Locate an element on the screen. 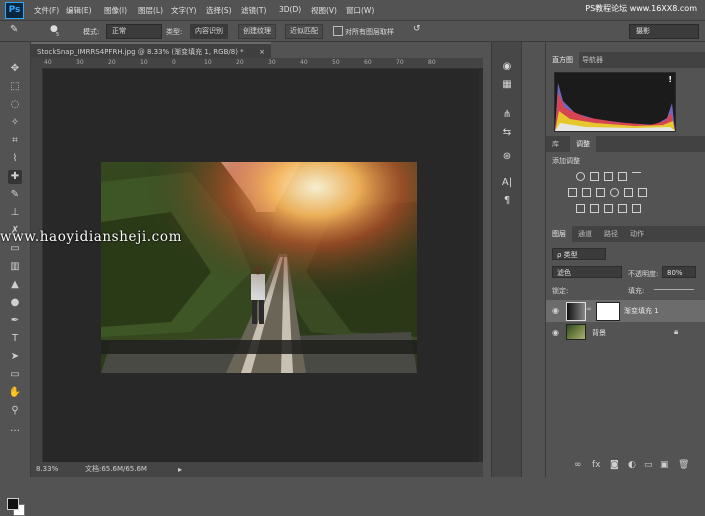 This screenshot has width=705, height=516. layer-row-background: ◉ 背景 🔒︎ is located at coordinates (625, 333).